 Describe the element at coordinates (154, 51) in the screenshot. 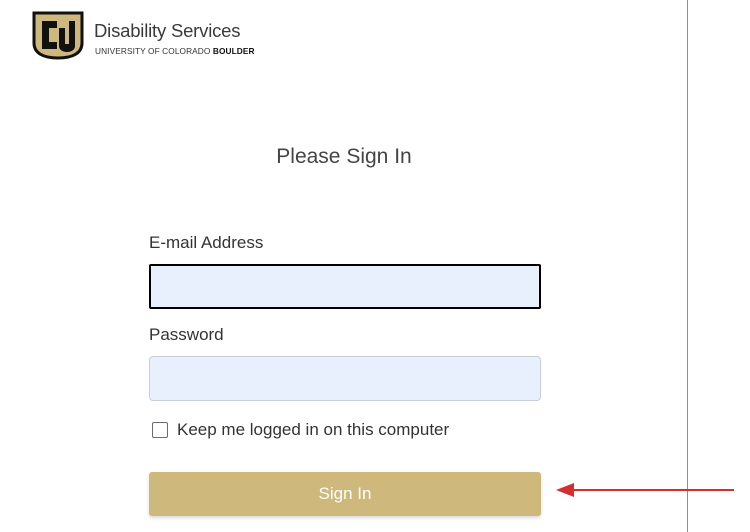

I see `brand-subtitle-prefix: UNIVERSITY OF COLORADO` at that location.